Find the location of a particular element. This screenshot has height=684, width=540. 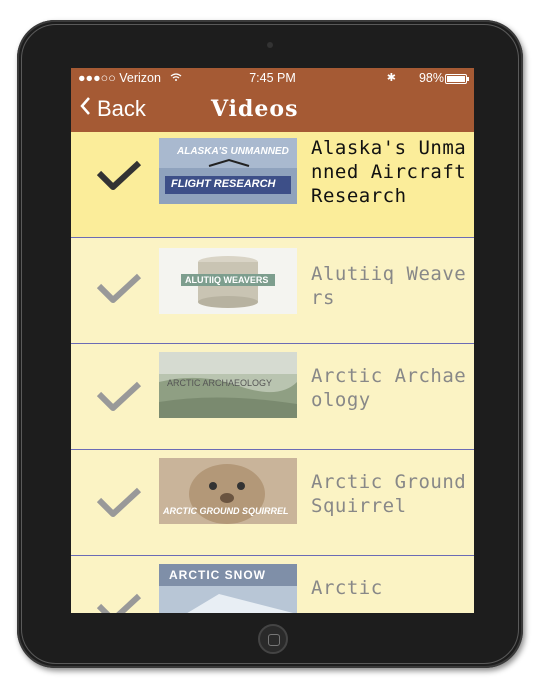

video-row: ARCTIC SNOW Arctic is located at coordinates (272, 584).